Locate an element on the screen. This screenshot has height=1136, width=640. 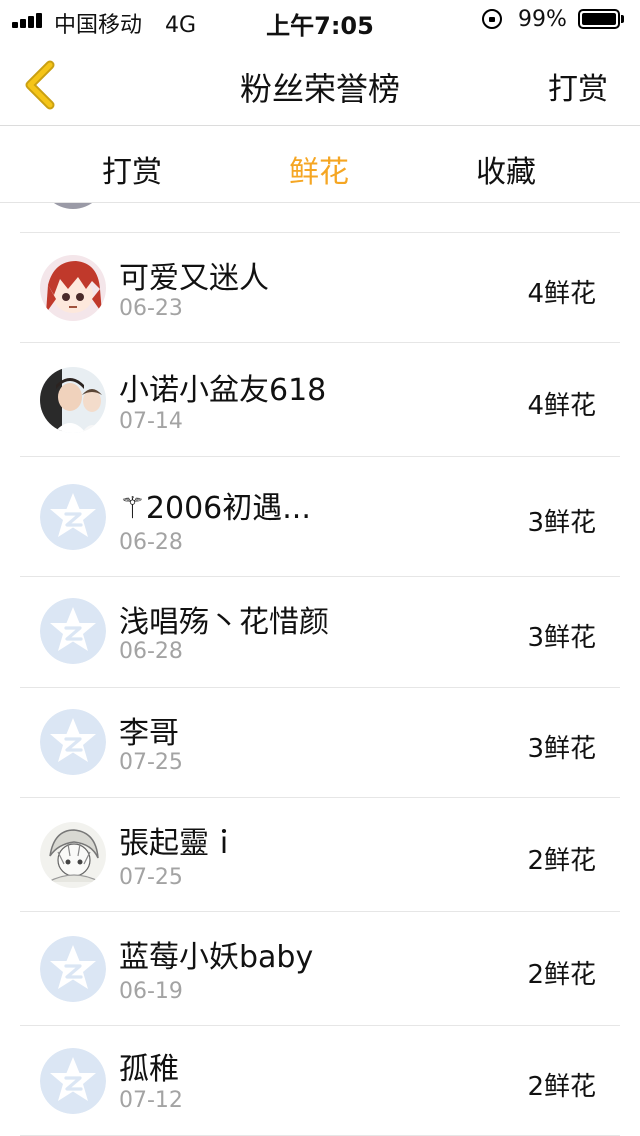
list-item: 張起靈ｉ 07-25 2鲜花 is located at coordinates (320, 855).